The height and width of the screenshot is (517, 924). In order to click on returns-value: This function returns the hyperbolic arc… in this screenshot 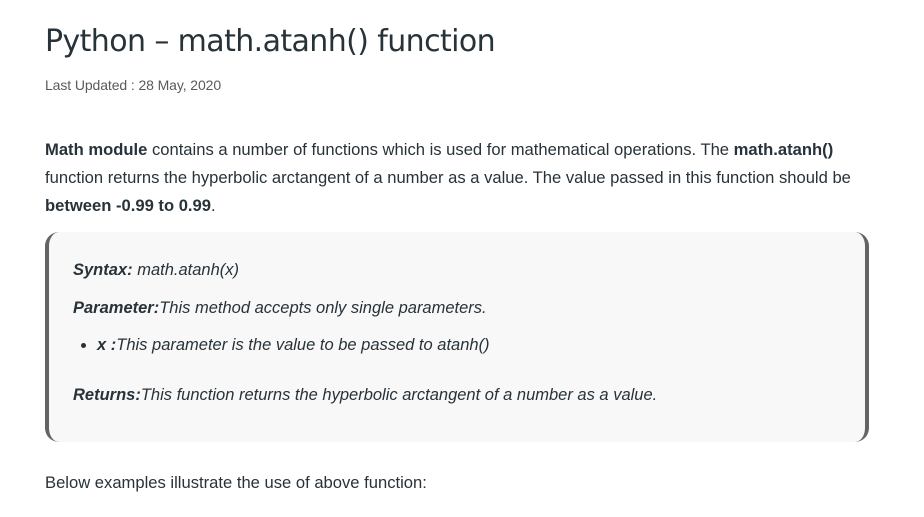, I will do `click(399, 395)`.